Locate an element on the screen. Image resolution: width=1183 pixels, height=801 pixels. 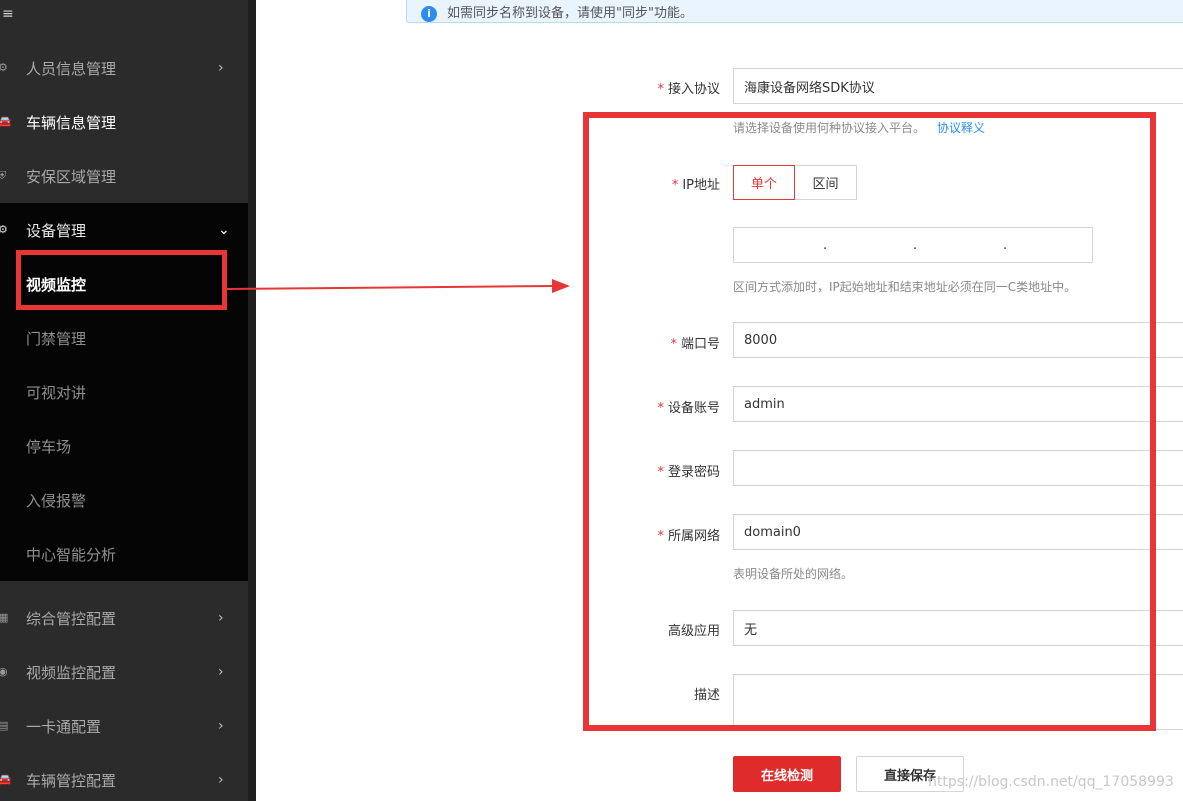
annotation-highlight-nav is located at coordinates (121, 280).